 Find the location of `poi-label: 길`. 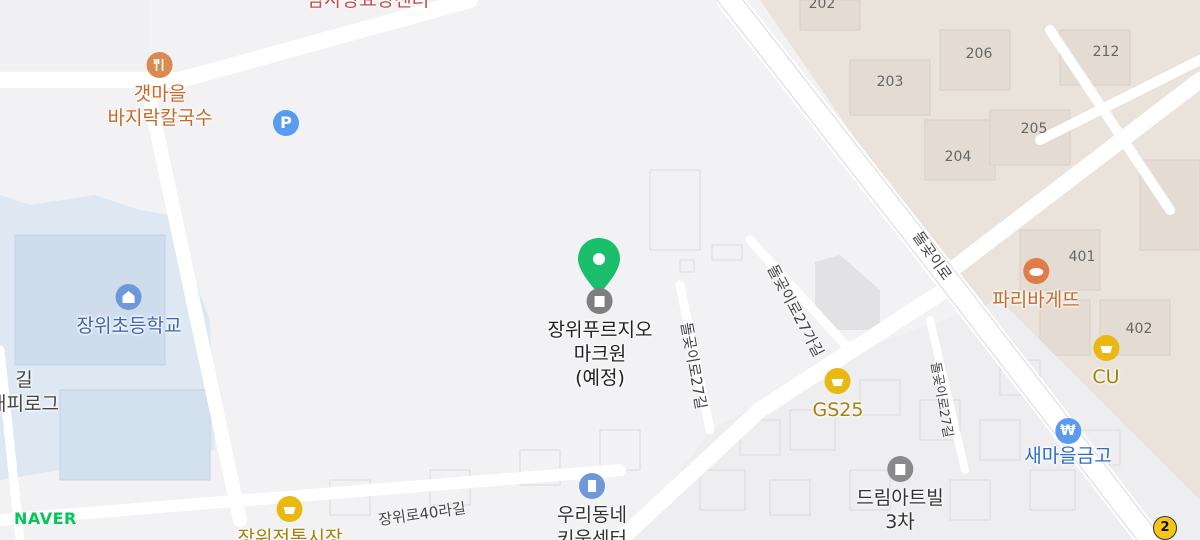

poi-label: 길 is located at coordinates (24, 380).